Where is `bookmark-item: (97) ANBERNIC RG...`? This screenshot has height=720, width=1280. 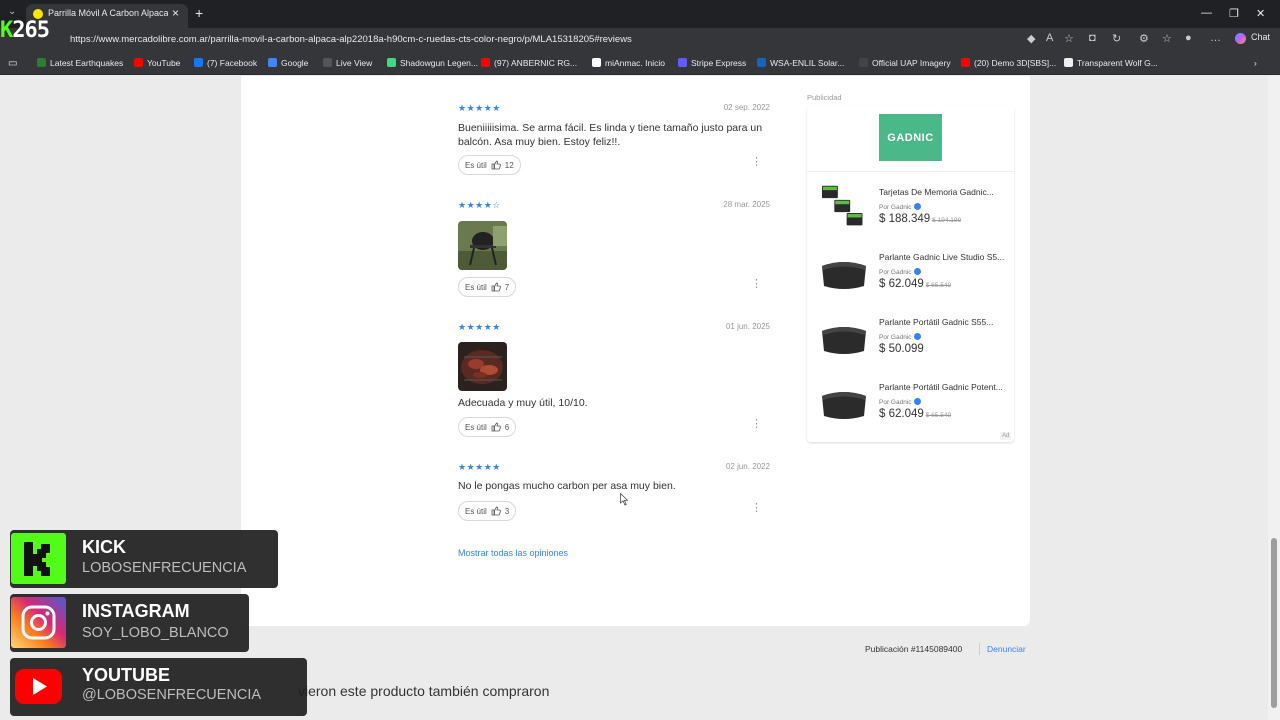 bookmark-item: (97) ANBERNIC RG... is located at coordinates (529, 63).